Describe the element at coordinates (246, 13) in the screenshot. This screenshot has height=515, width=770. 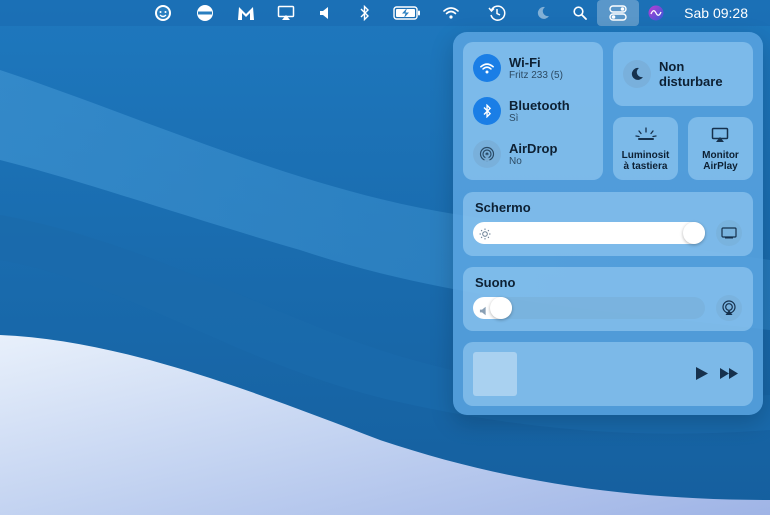
I see `malwarebytes-icon` at that location.